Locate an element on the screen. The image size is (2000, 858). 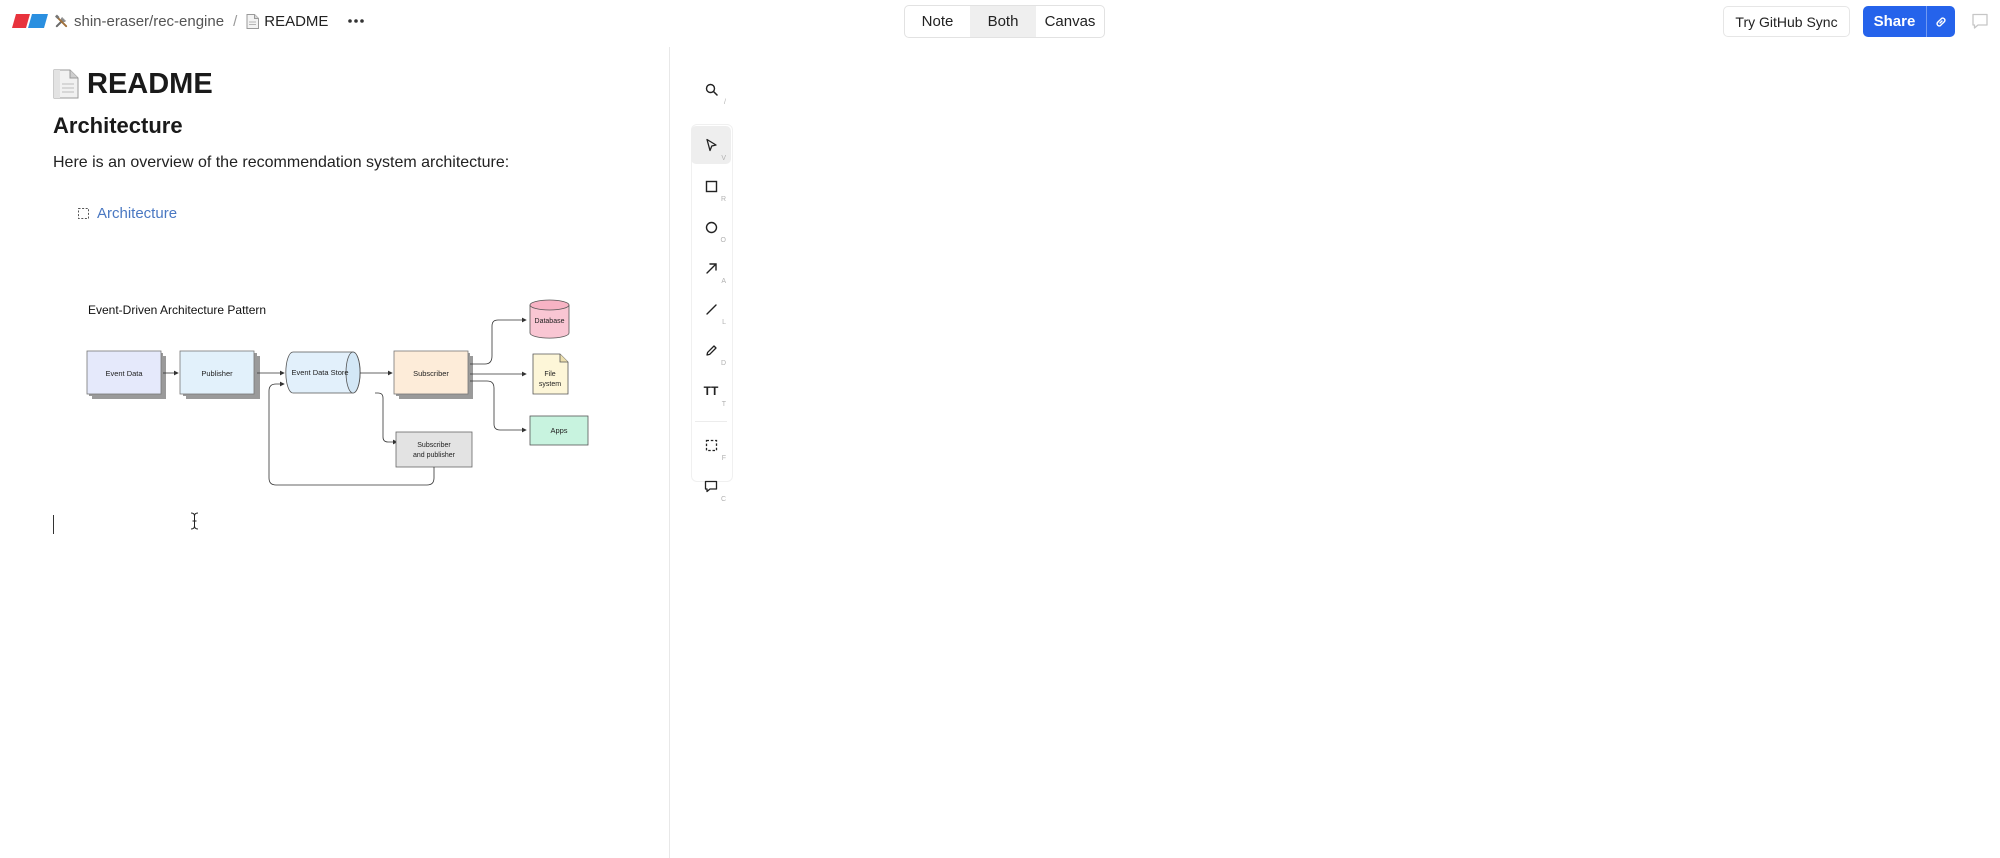
subscriber-label: Subscriber is located at coordinates (431, 373).